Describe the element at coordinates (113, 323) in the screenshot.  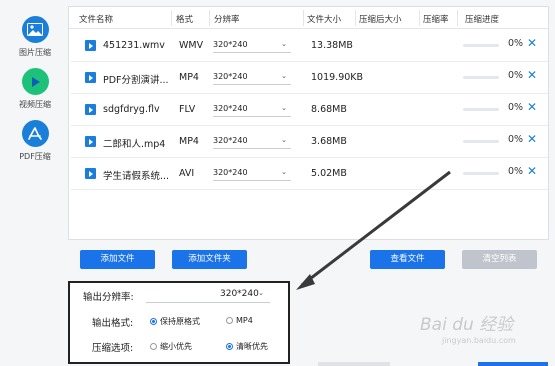
I see `output-format-label: 输出格式:` at that location.